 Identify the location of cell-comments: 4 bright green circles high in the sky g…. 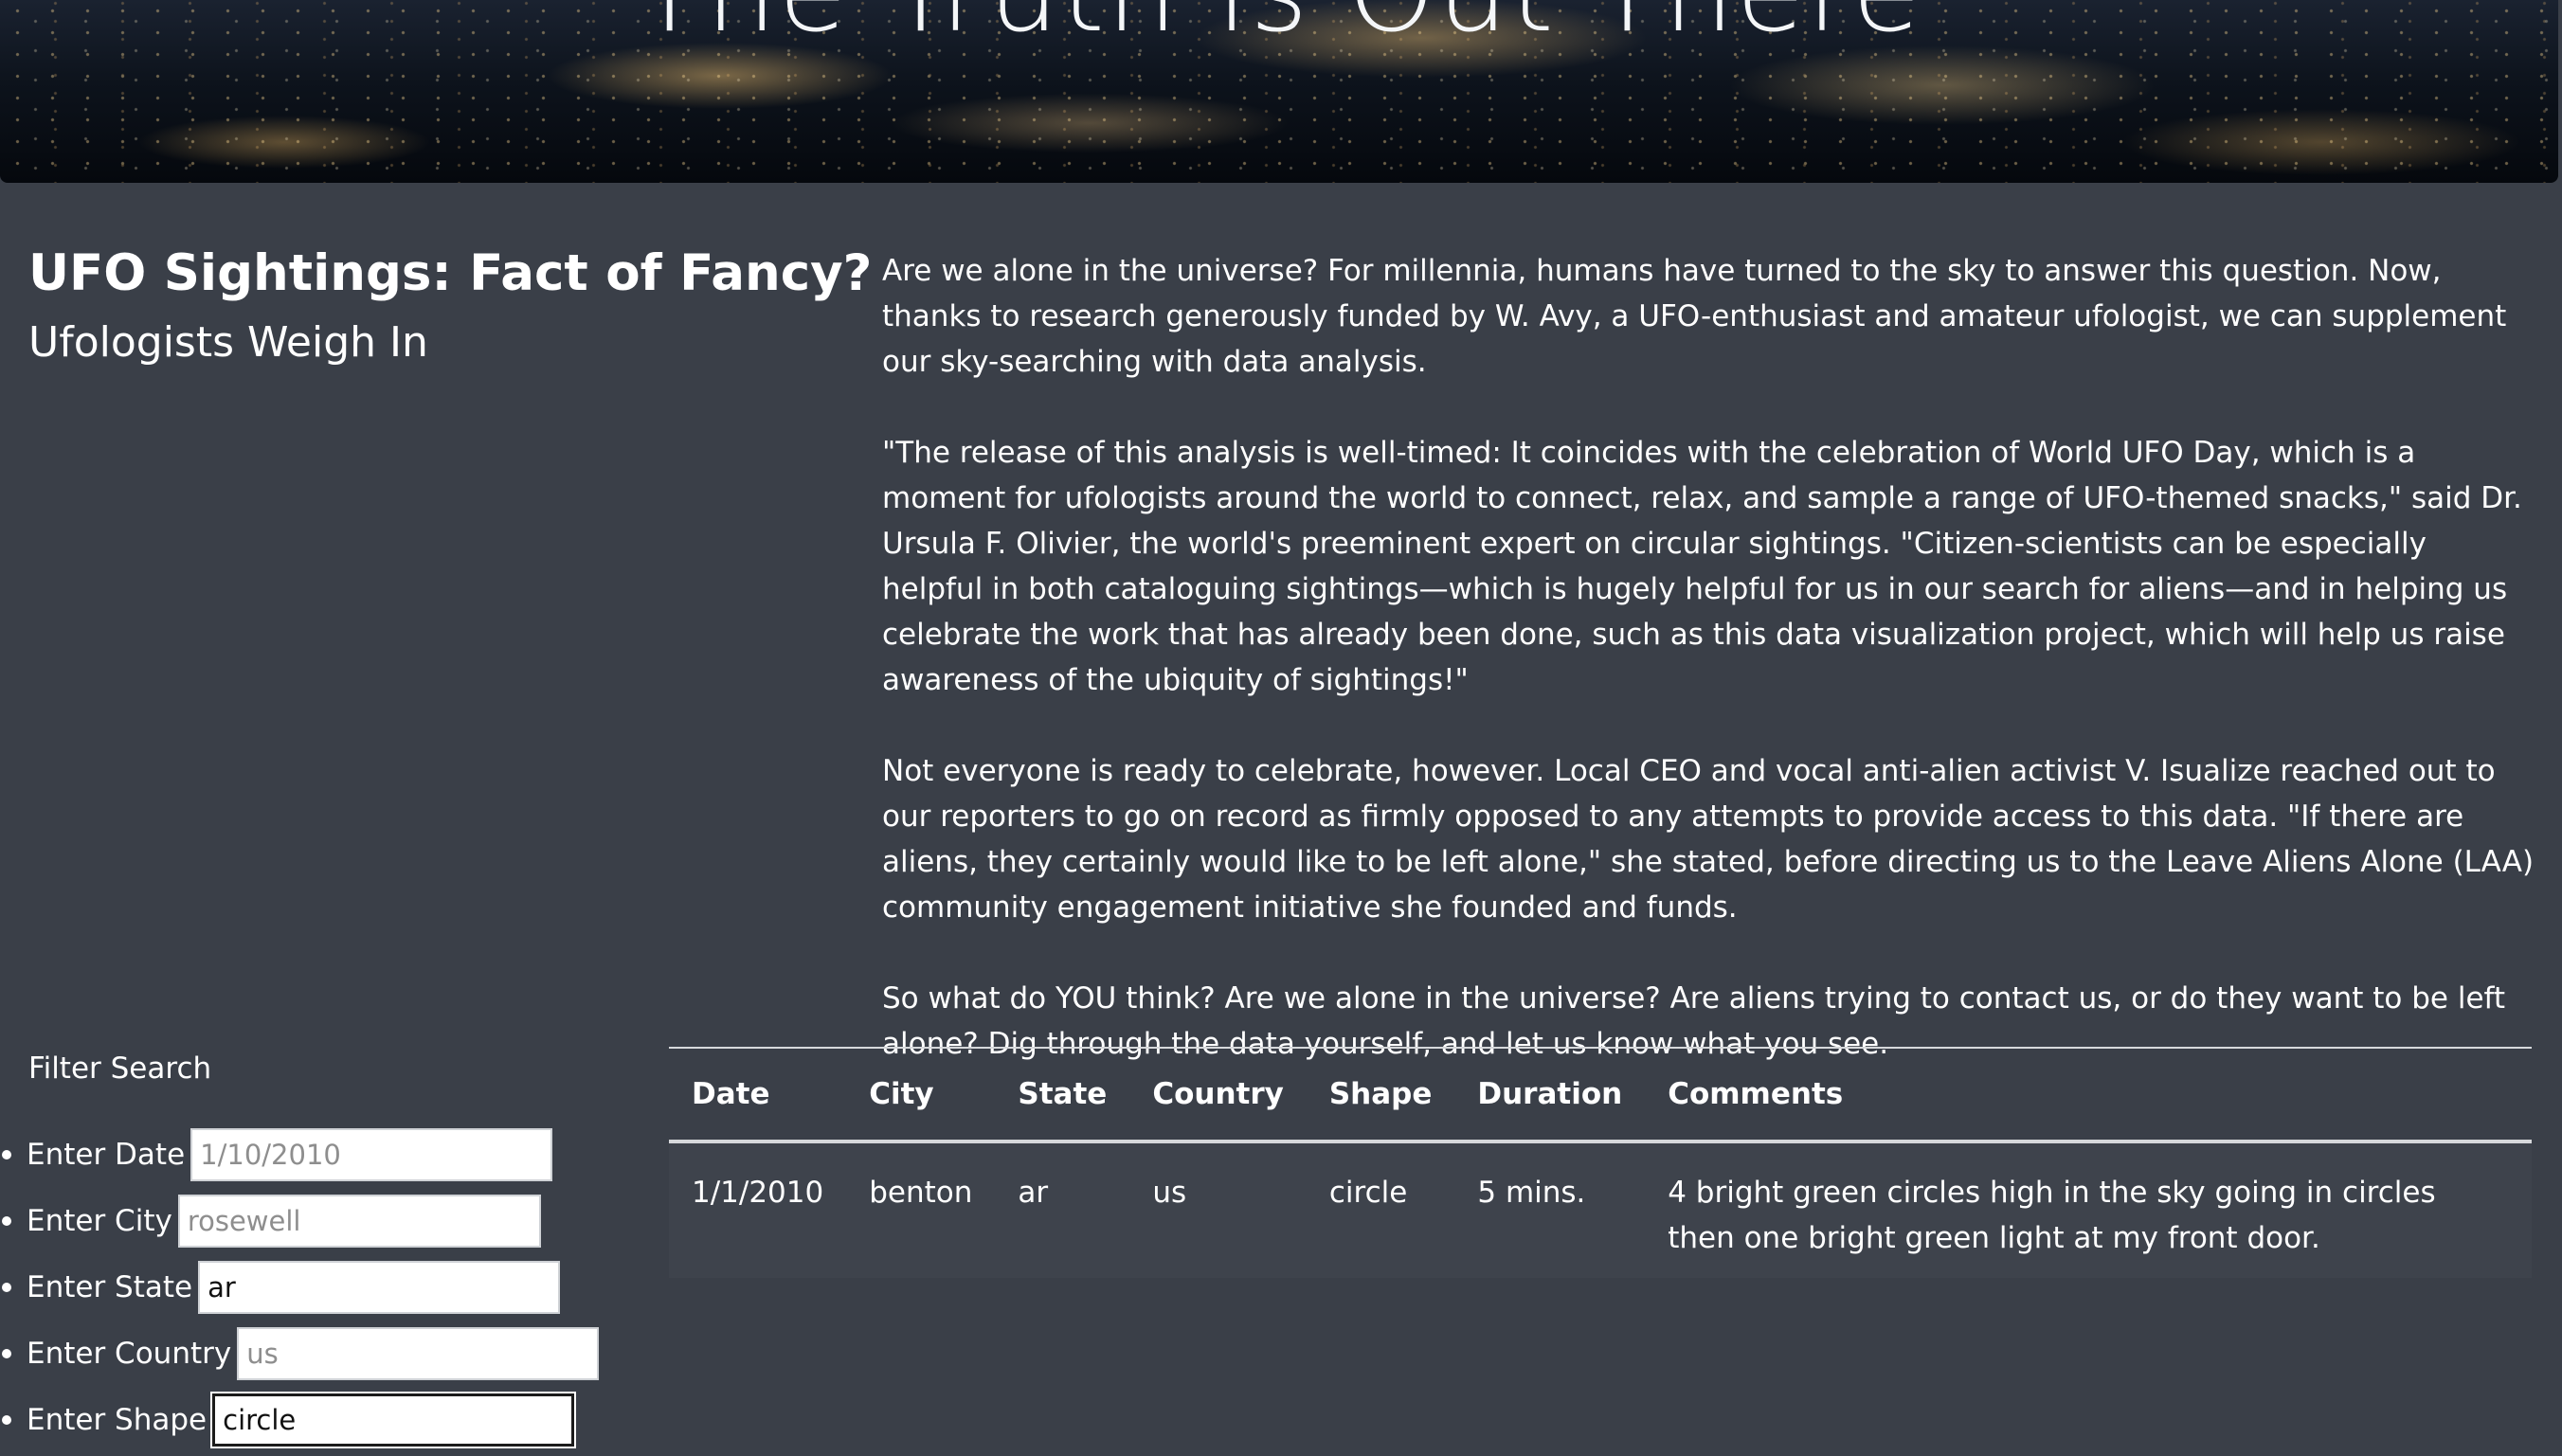
(2088, 1209).